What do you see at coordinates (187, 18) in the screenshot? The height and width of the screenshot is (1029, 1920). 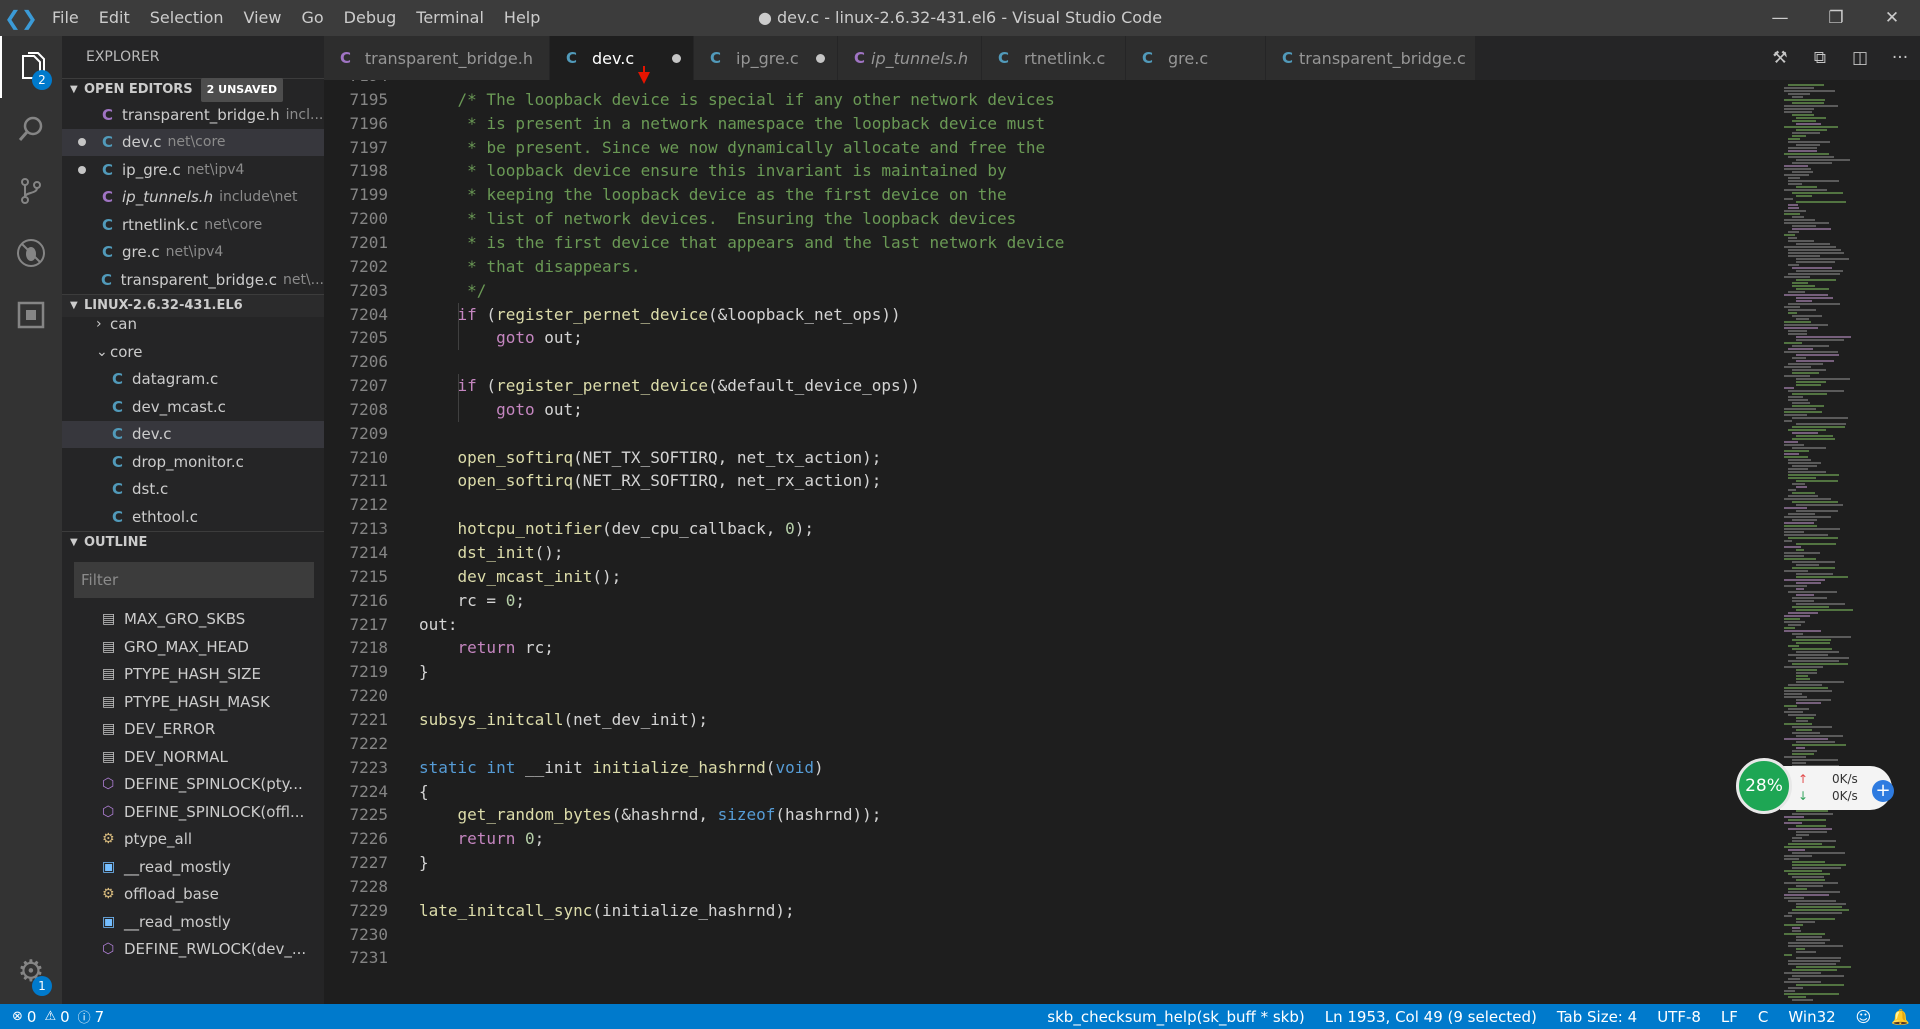 I see `menu-item-selection: Selection` at bounding box center [187, 18].